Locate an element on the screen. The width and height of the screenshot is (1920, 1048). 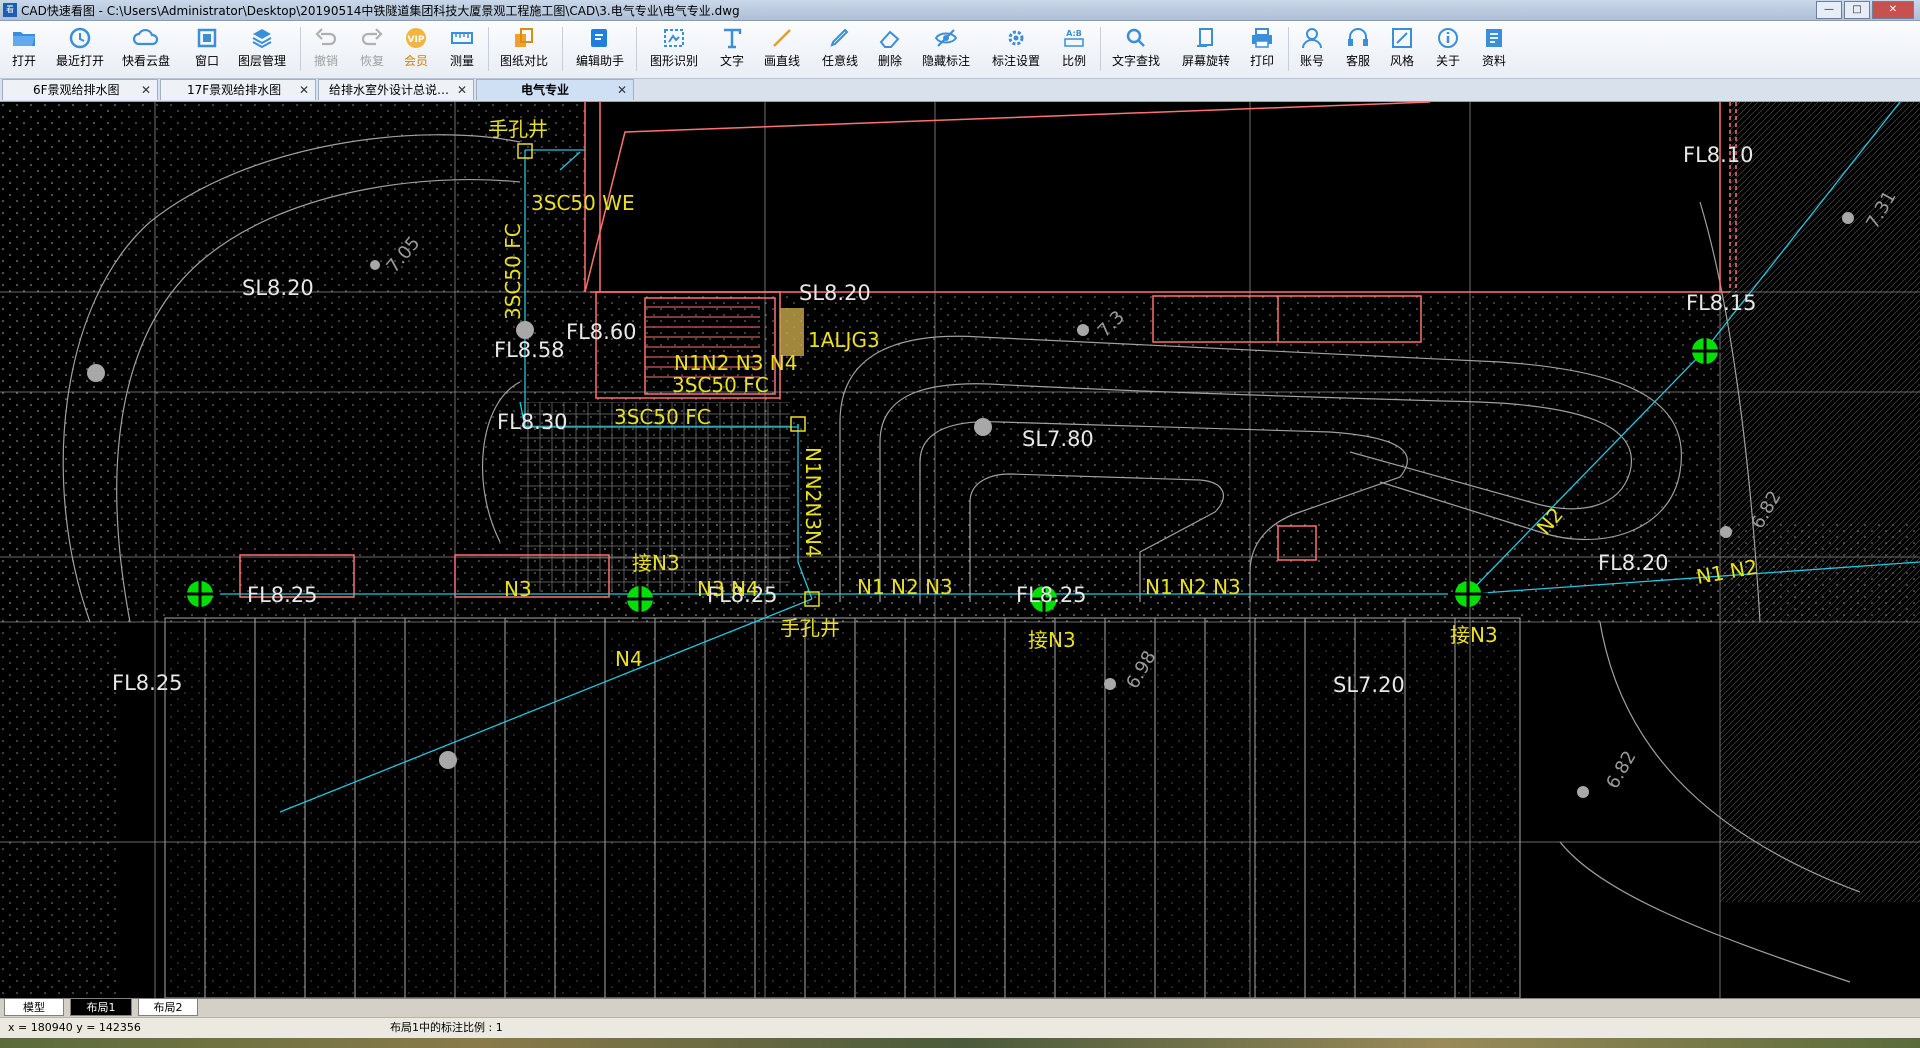
annotation-settings-button: 标注设置 is located at coordinates (1016, 49).